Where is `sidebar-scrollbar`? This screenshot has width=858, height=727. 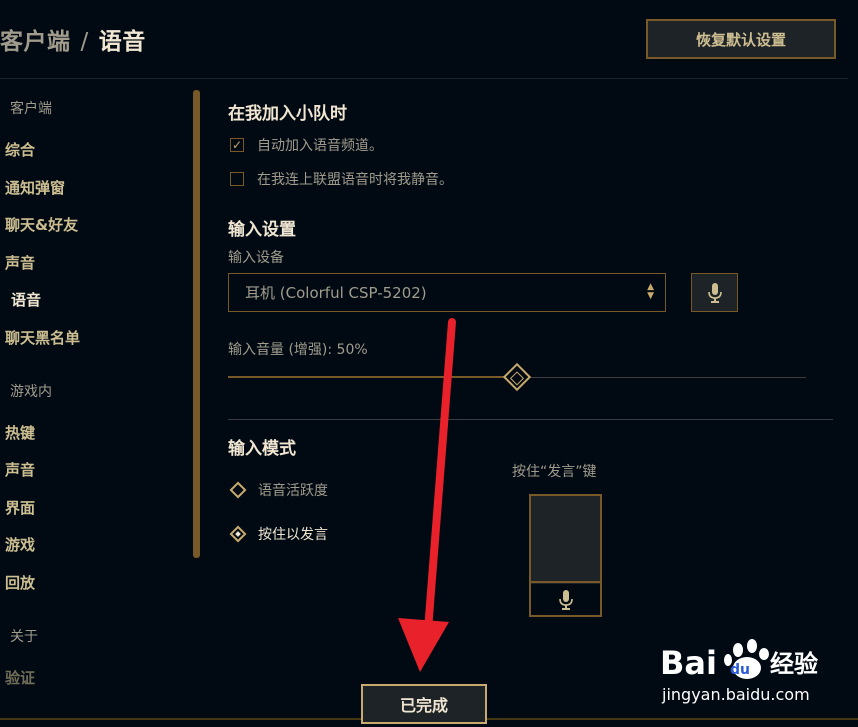
sidebar-scrollbar is located at coordinates (196, 324).